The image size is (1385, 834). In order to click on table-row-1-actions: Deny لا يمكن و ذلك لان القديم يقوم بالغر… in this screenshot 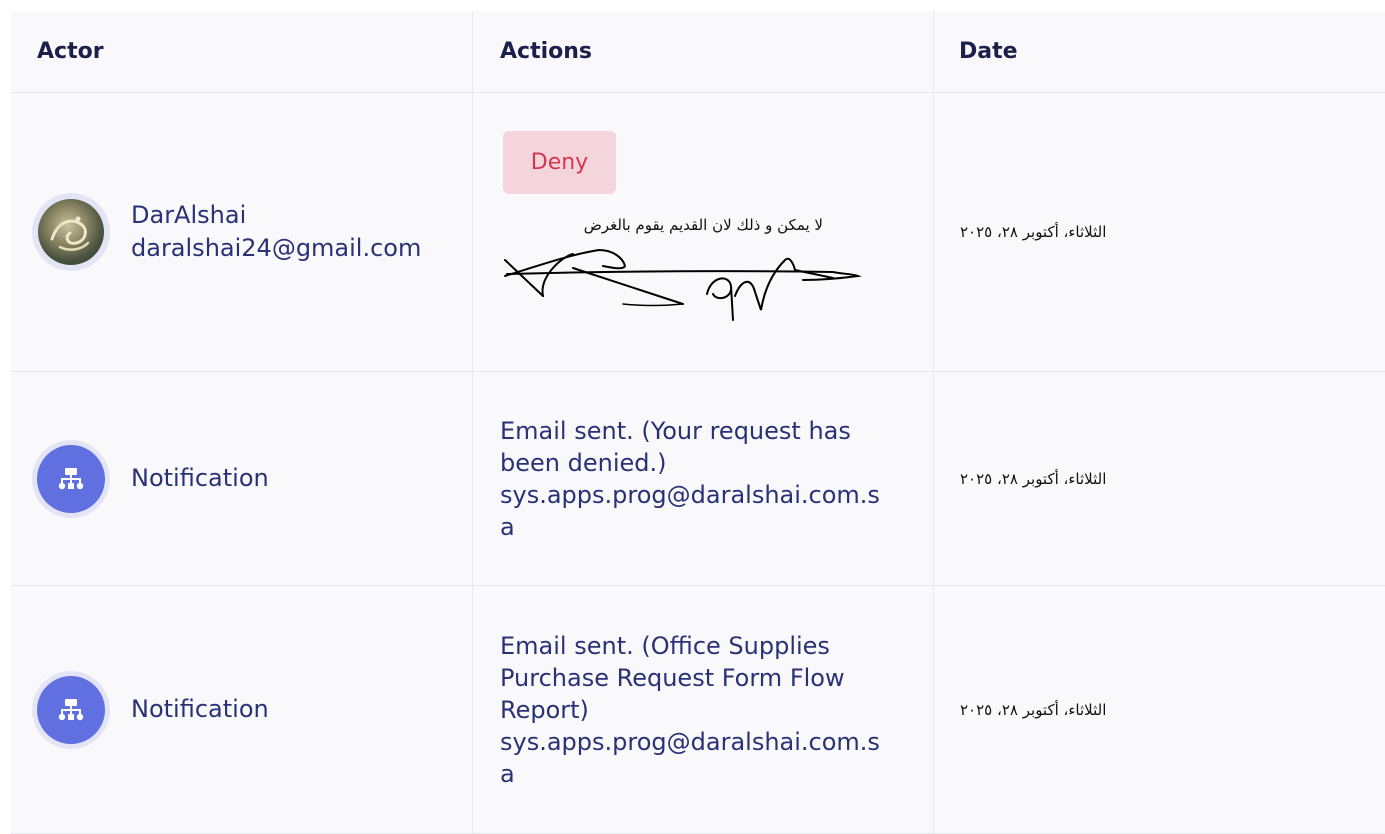, I will do `click(703, 232)`.